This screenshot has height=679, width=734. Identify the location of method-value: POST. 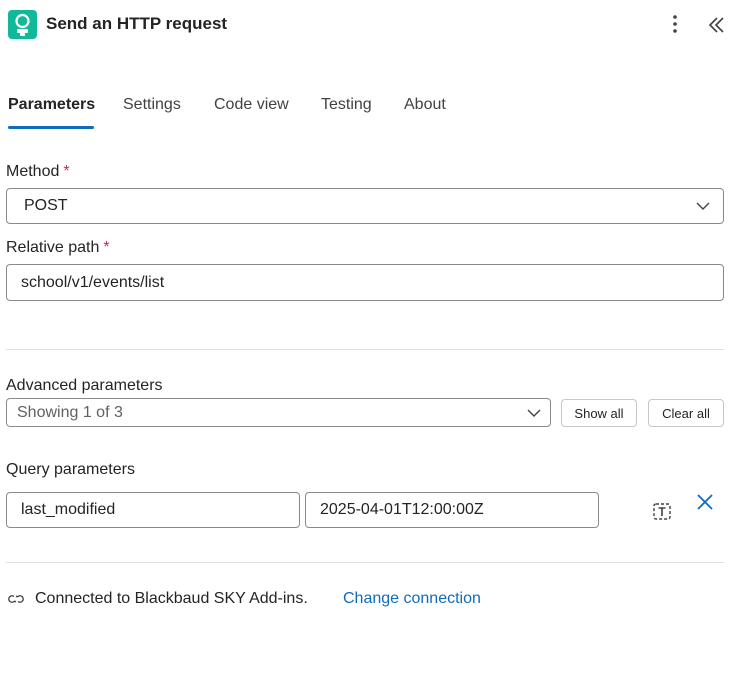
(46, 205).